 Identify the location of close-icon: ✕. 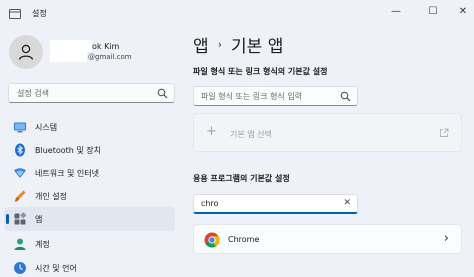
(463, 11).